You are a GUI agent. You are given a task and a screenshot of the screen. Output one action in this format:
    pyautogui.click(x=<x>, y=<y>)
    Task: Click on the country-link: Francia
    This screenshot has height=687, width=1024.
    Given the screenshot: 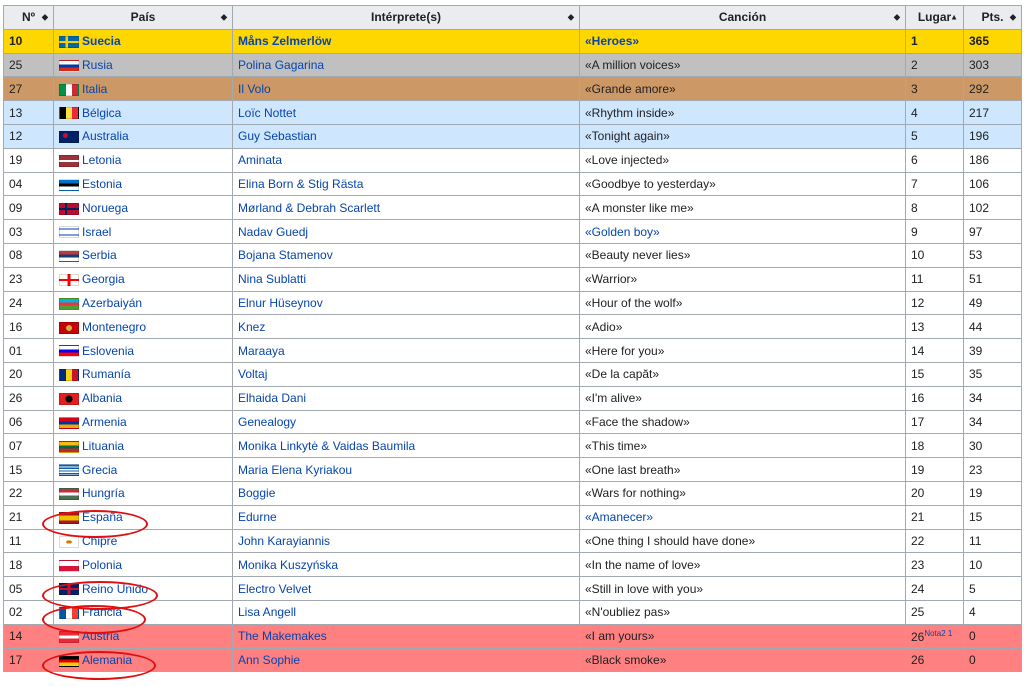 What is the action you would take?
    pyautogui.click(x=102, y=612)
    